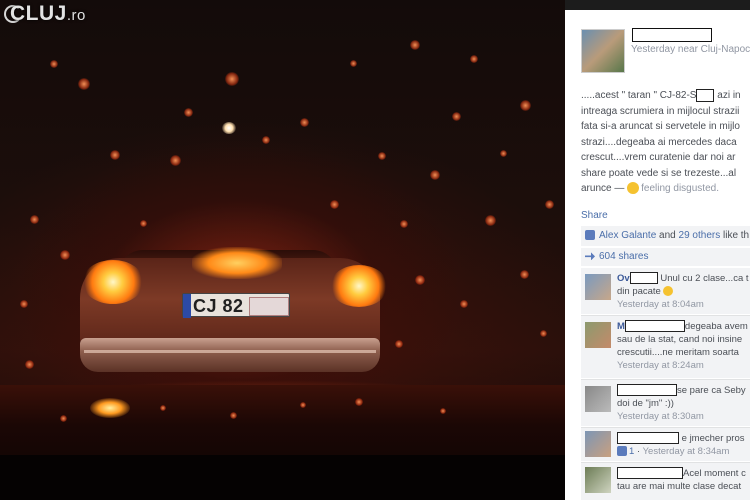 The image size is (750, 500). What do you see at coordinates (658, 157) in the screenshot?
I see `post-line-5: crescut....vrem curatenie dar noi ar` at bounding box center [658, 157].